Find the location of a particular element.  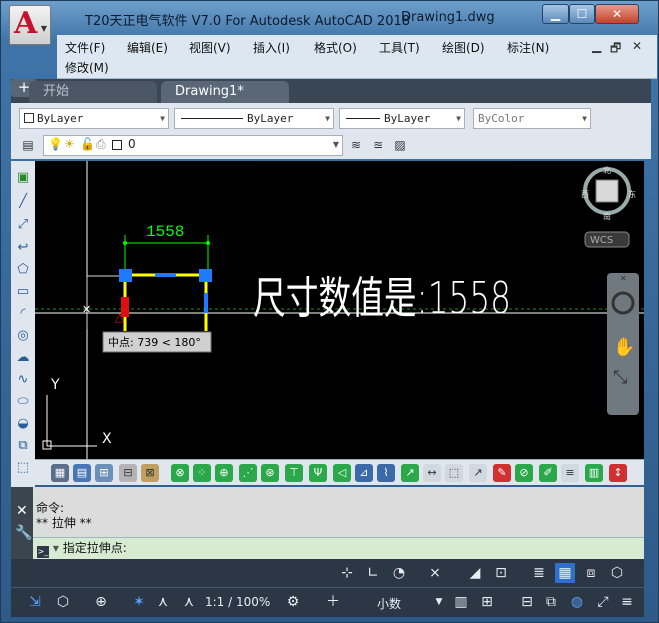

annotation-scale-icon: ⋏ is located at coordinates (189, 602).